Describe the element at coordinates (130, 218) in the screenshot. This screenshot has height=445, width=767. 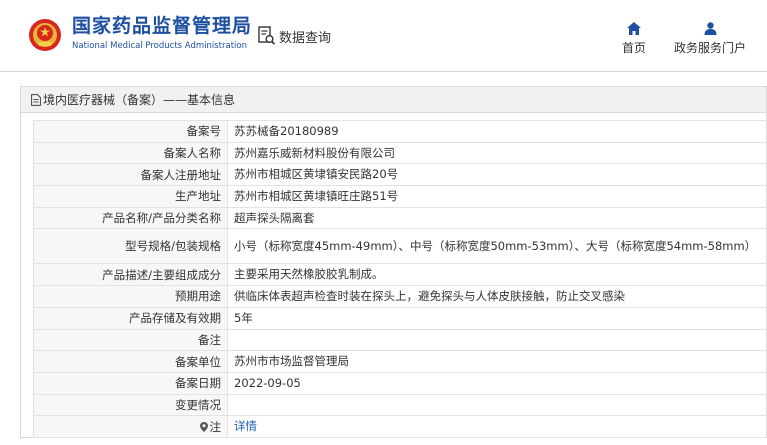
I see `row-label: 产品名称/产品分类名称` at that location.